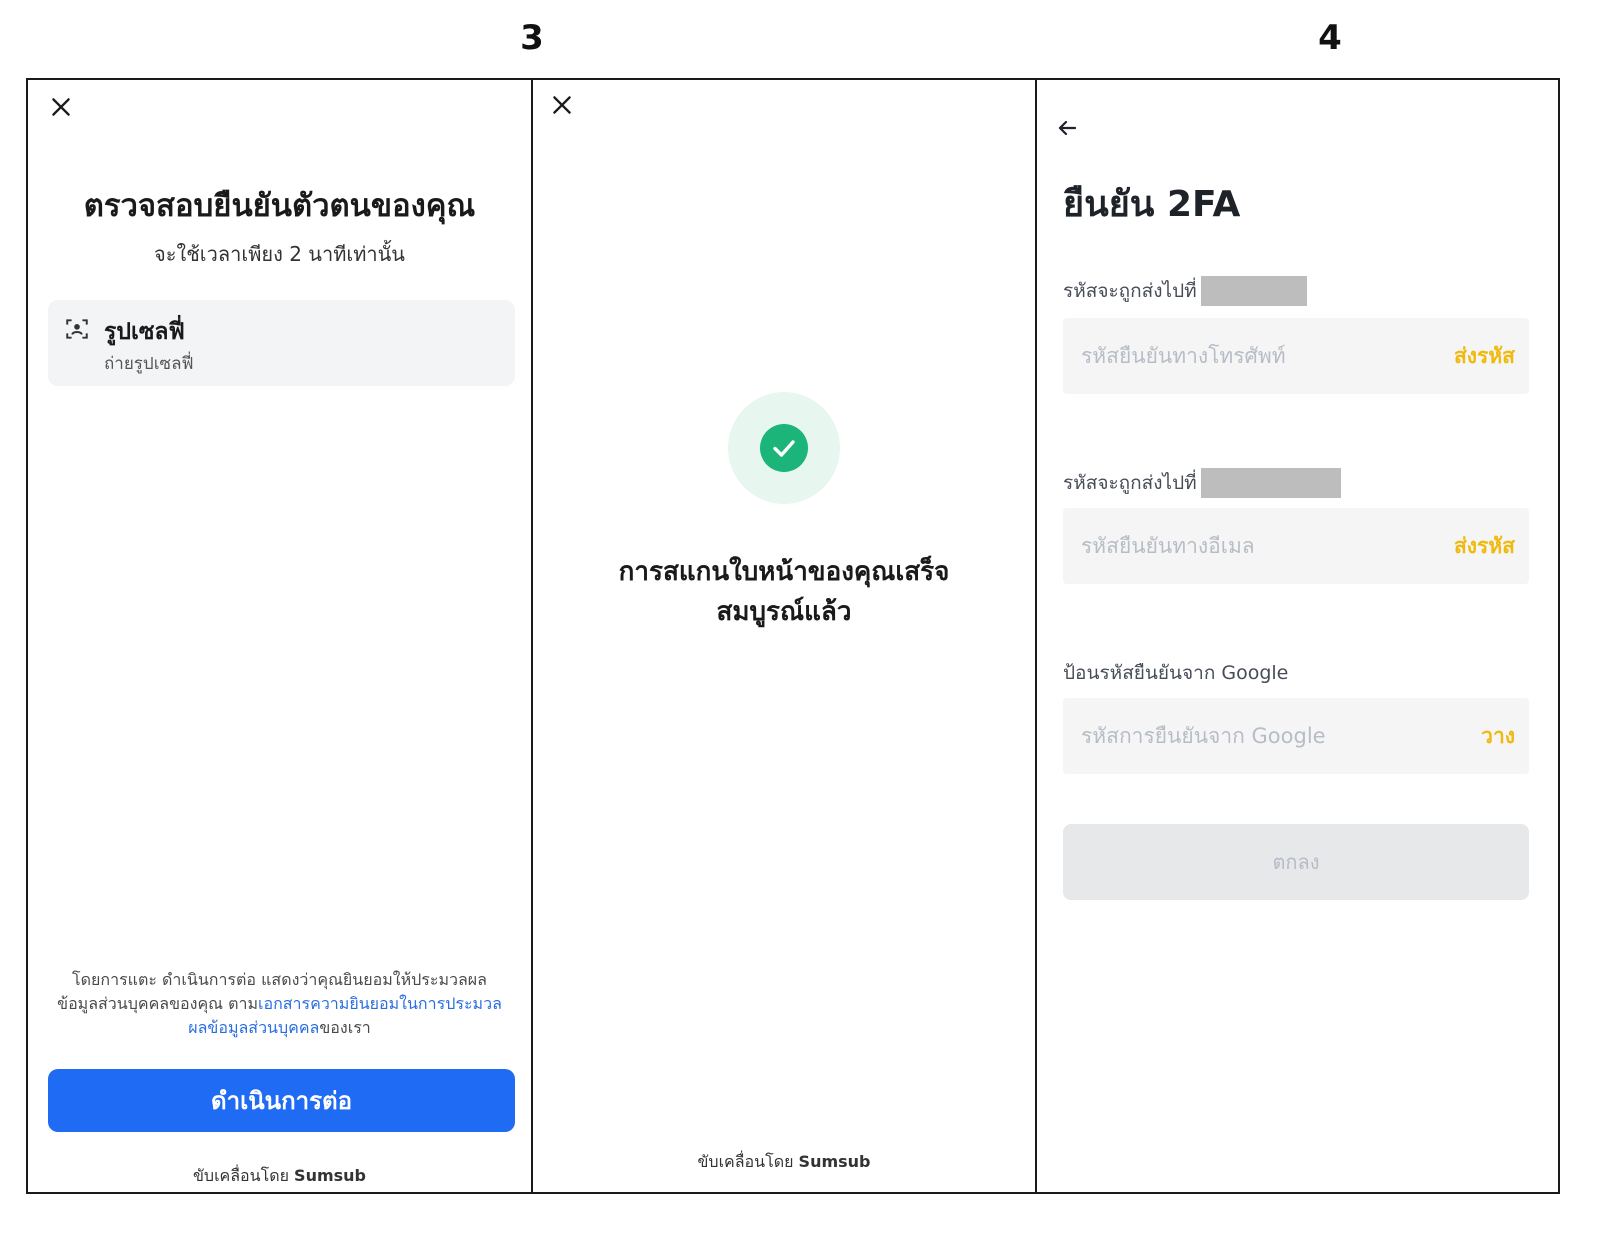  I want to click on submit-button: ตกลง, so click(1296, 862).